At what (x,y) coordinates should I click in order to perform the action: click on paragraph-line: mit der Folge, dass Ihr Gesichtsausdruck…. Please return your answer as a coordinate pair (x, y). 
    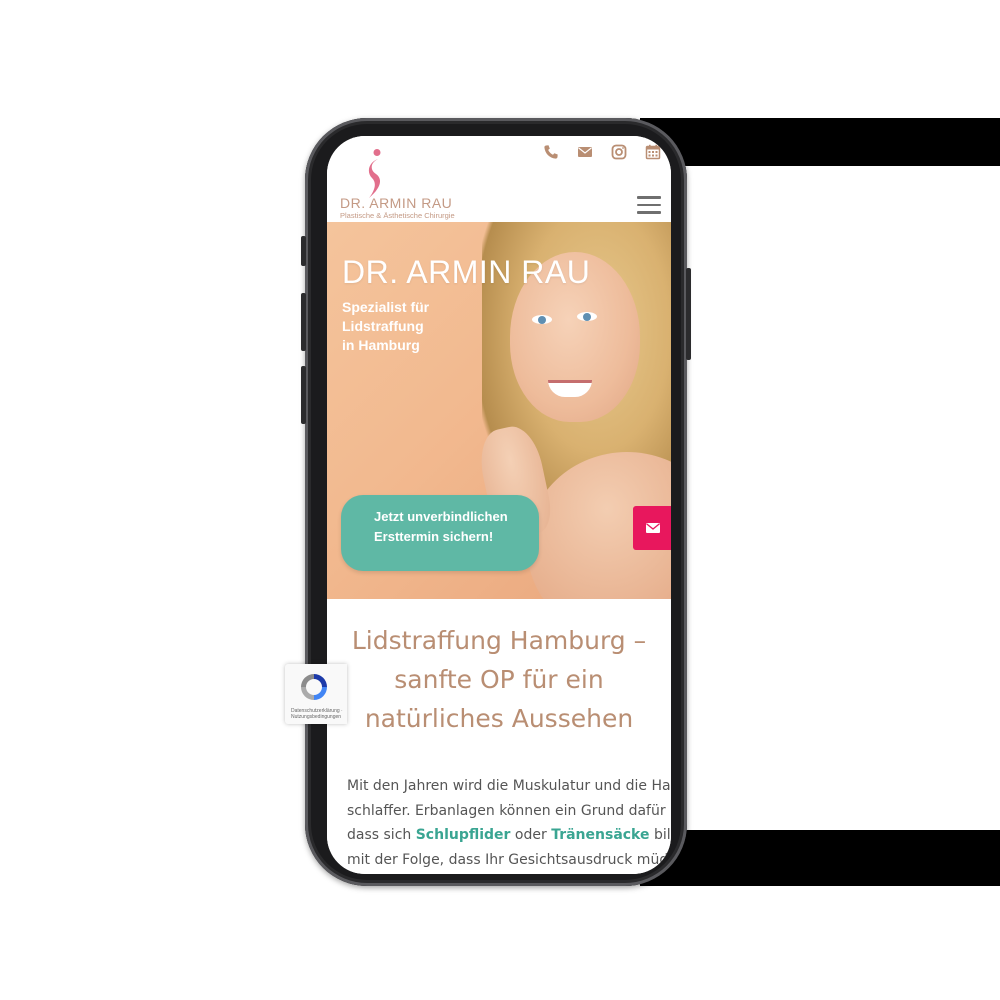
    Looking at the image, I should click on (509, 859).